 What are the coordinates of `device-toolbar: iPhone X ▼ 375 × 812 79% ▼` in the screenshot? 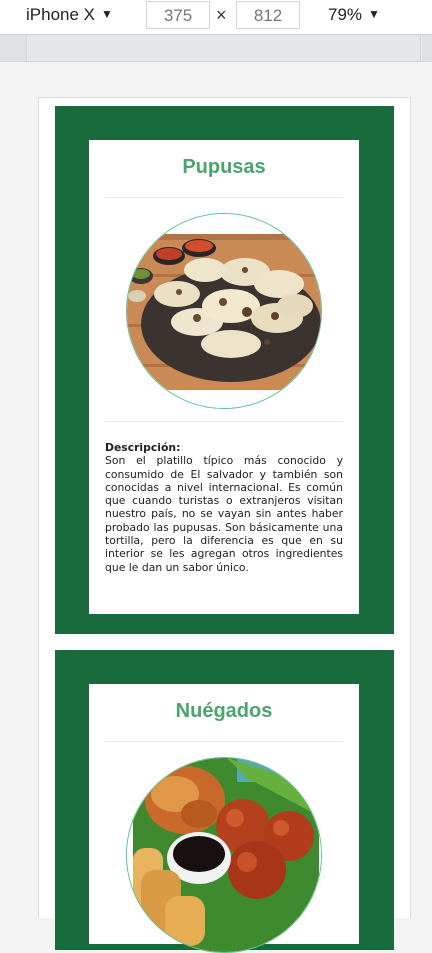 It's located at (216, 17).